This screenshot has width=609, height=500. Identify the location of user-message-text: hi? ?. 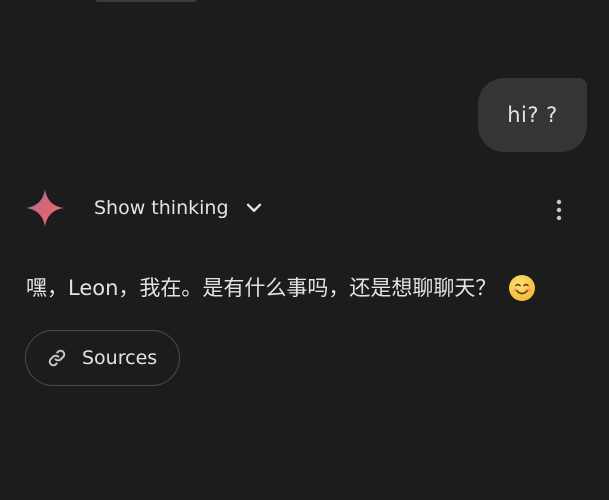
(532, 115).